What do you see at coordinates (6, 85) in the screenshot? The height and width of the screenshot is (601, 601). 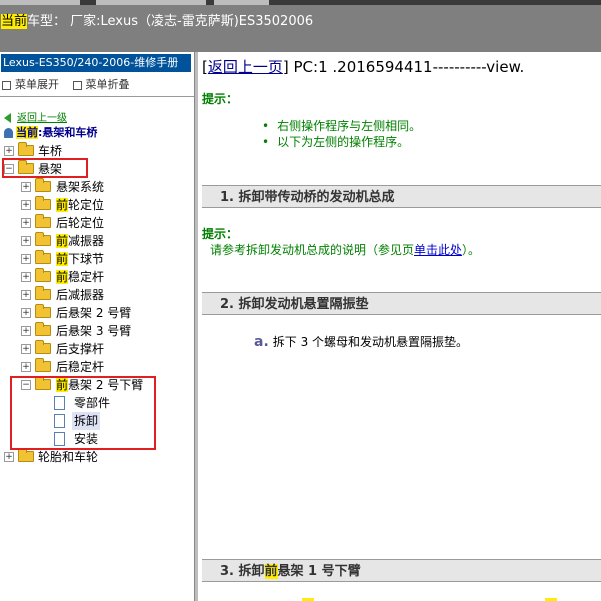 I see `expand-icon` at bounding box center [6, 85].